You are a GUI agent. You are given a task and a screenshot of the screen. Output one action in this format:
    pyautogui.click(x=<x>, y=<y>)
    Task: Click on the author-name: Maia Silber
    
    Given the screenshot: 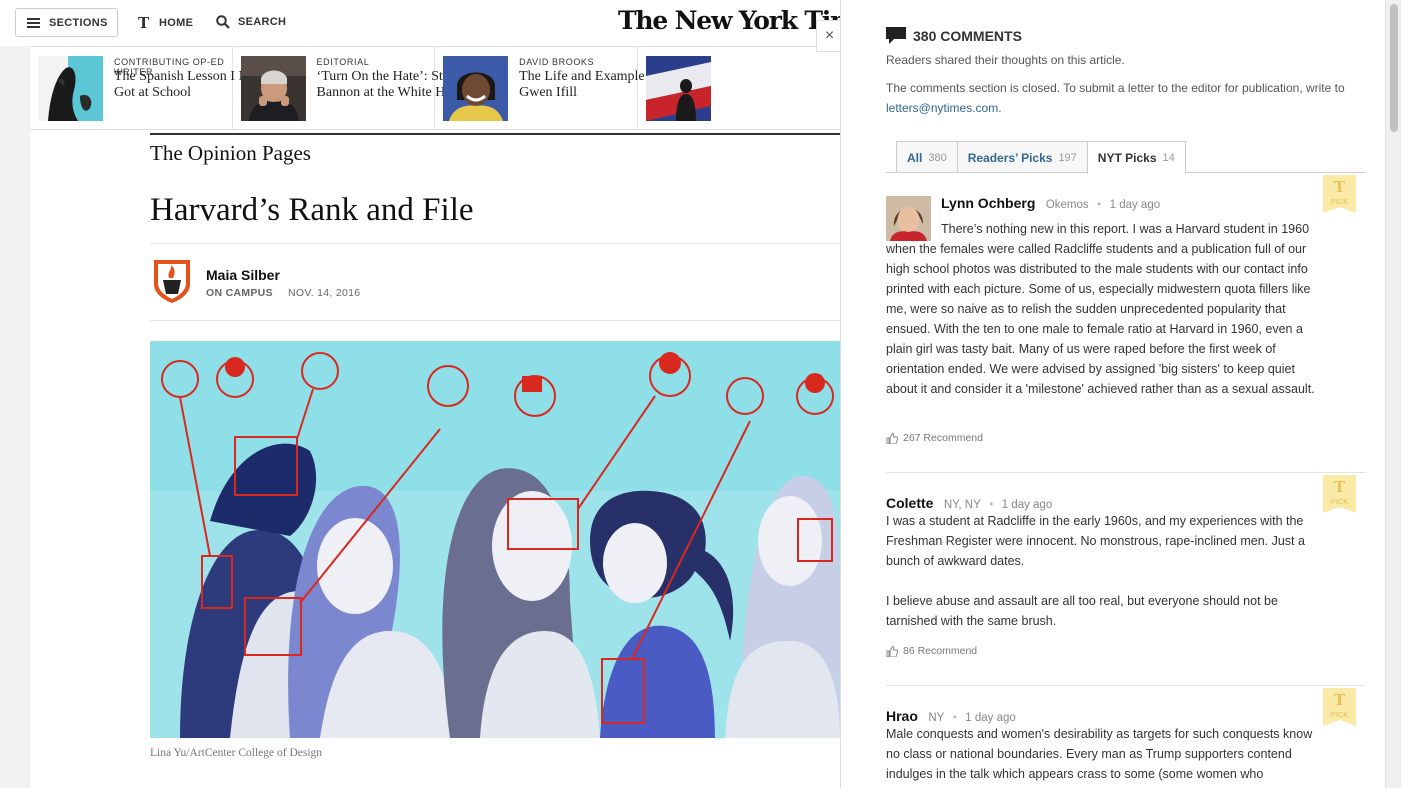 What is the action you would take?
    pyautogui.click(x=243, y=275)
    